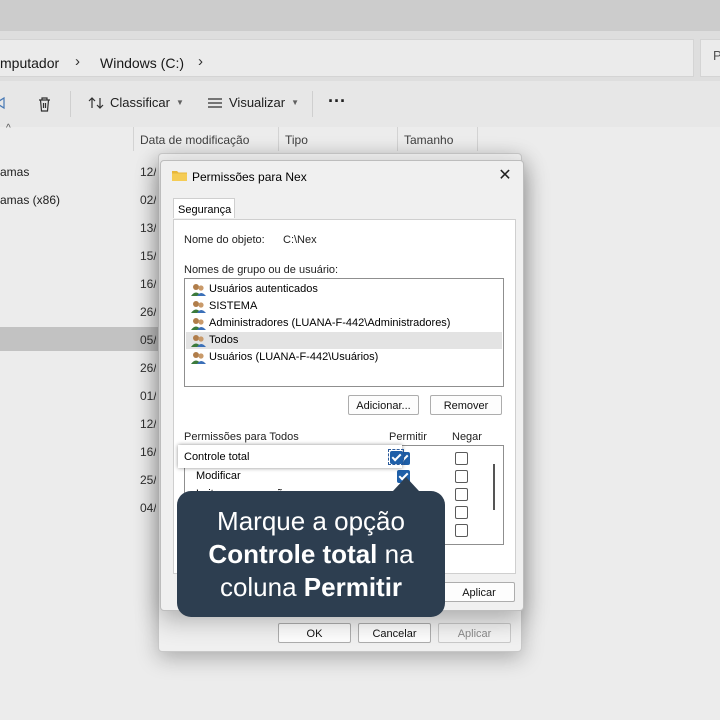 This screenshot has height=720, width=720. I want to click on user-name: SISTEMA, so click(233, 306).